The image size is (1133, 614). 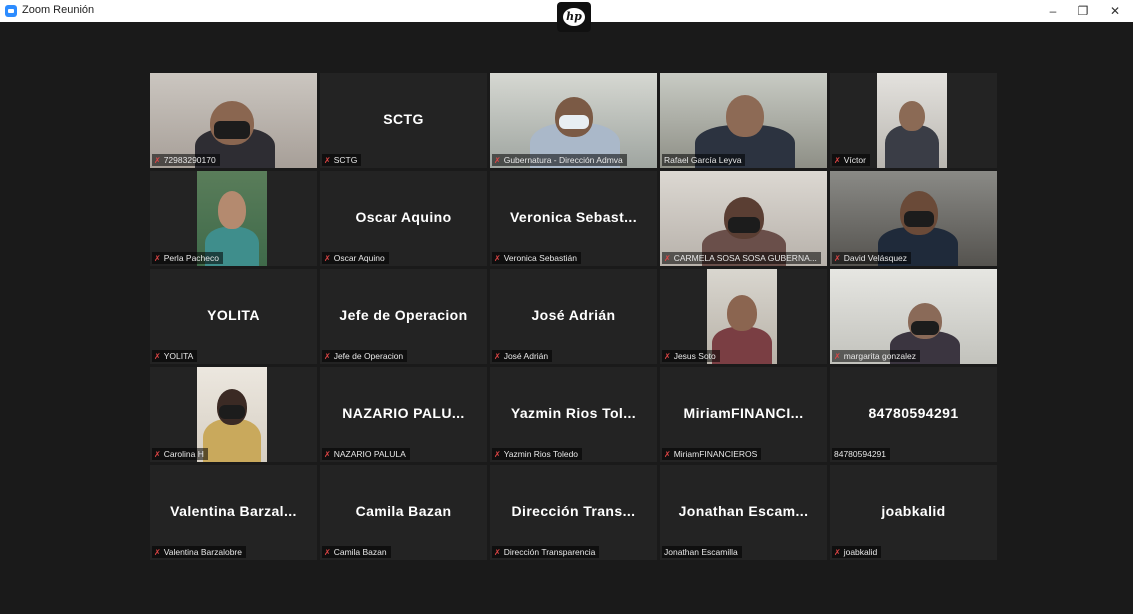 What do you see at coordinates (199, 552) in the screenshot?
I see `participant-name-label: ✗ Valentina Barzalobre` at bounding box center [199, 552].